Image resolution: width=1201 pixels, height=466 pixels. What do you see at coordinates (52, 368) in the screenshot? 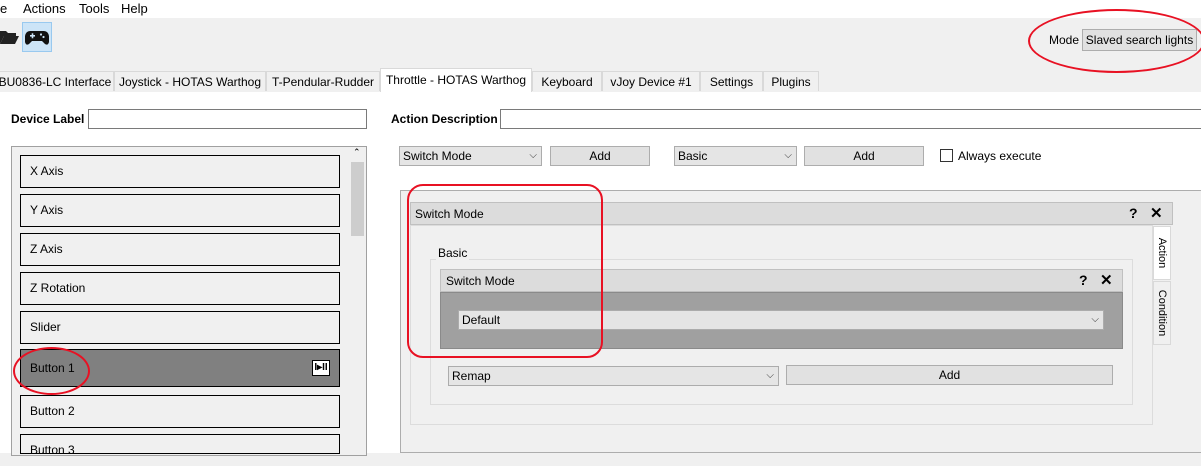
I see `list-item-label: Button 1` at bounding box center [52, 368].